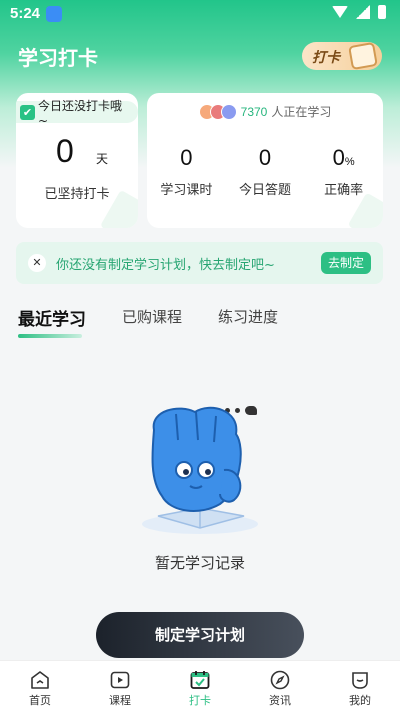  Describe the element at coordinates (342, 56) in the screenshot. I see `checkin-badge: 打卡` at that location.